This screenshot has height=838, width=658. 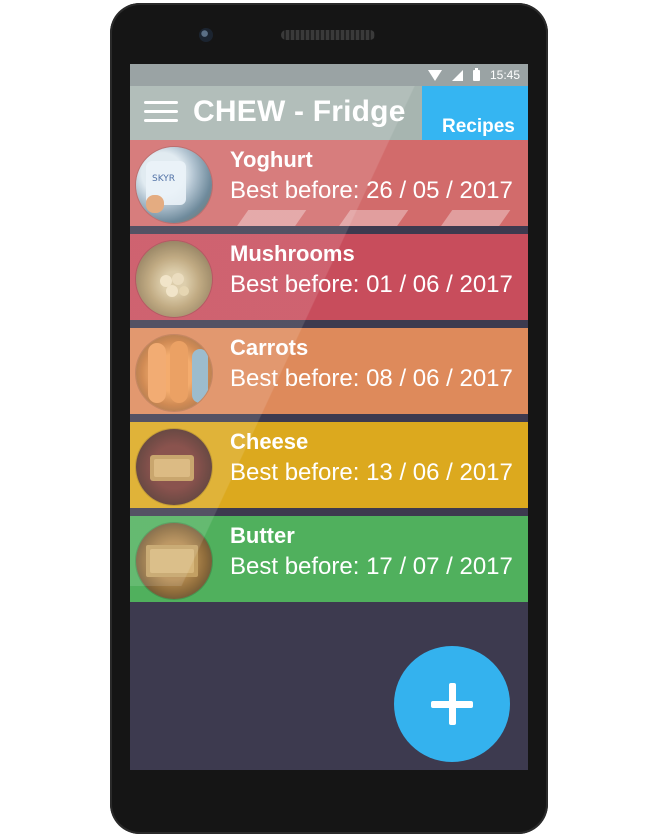 I want to click on status-bar: 15:45, so click(x=329, y=75).